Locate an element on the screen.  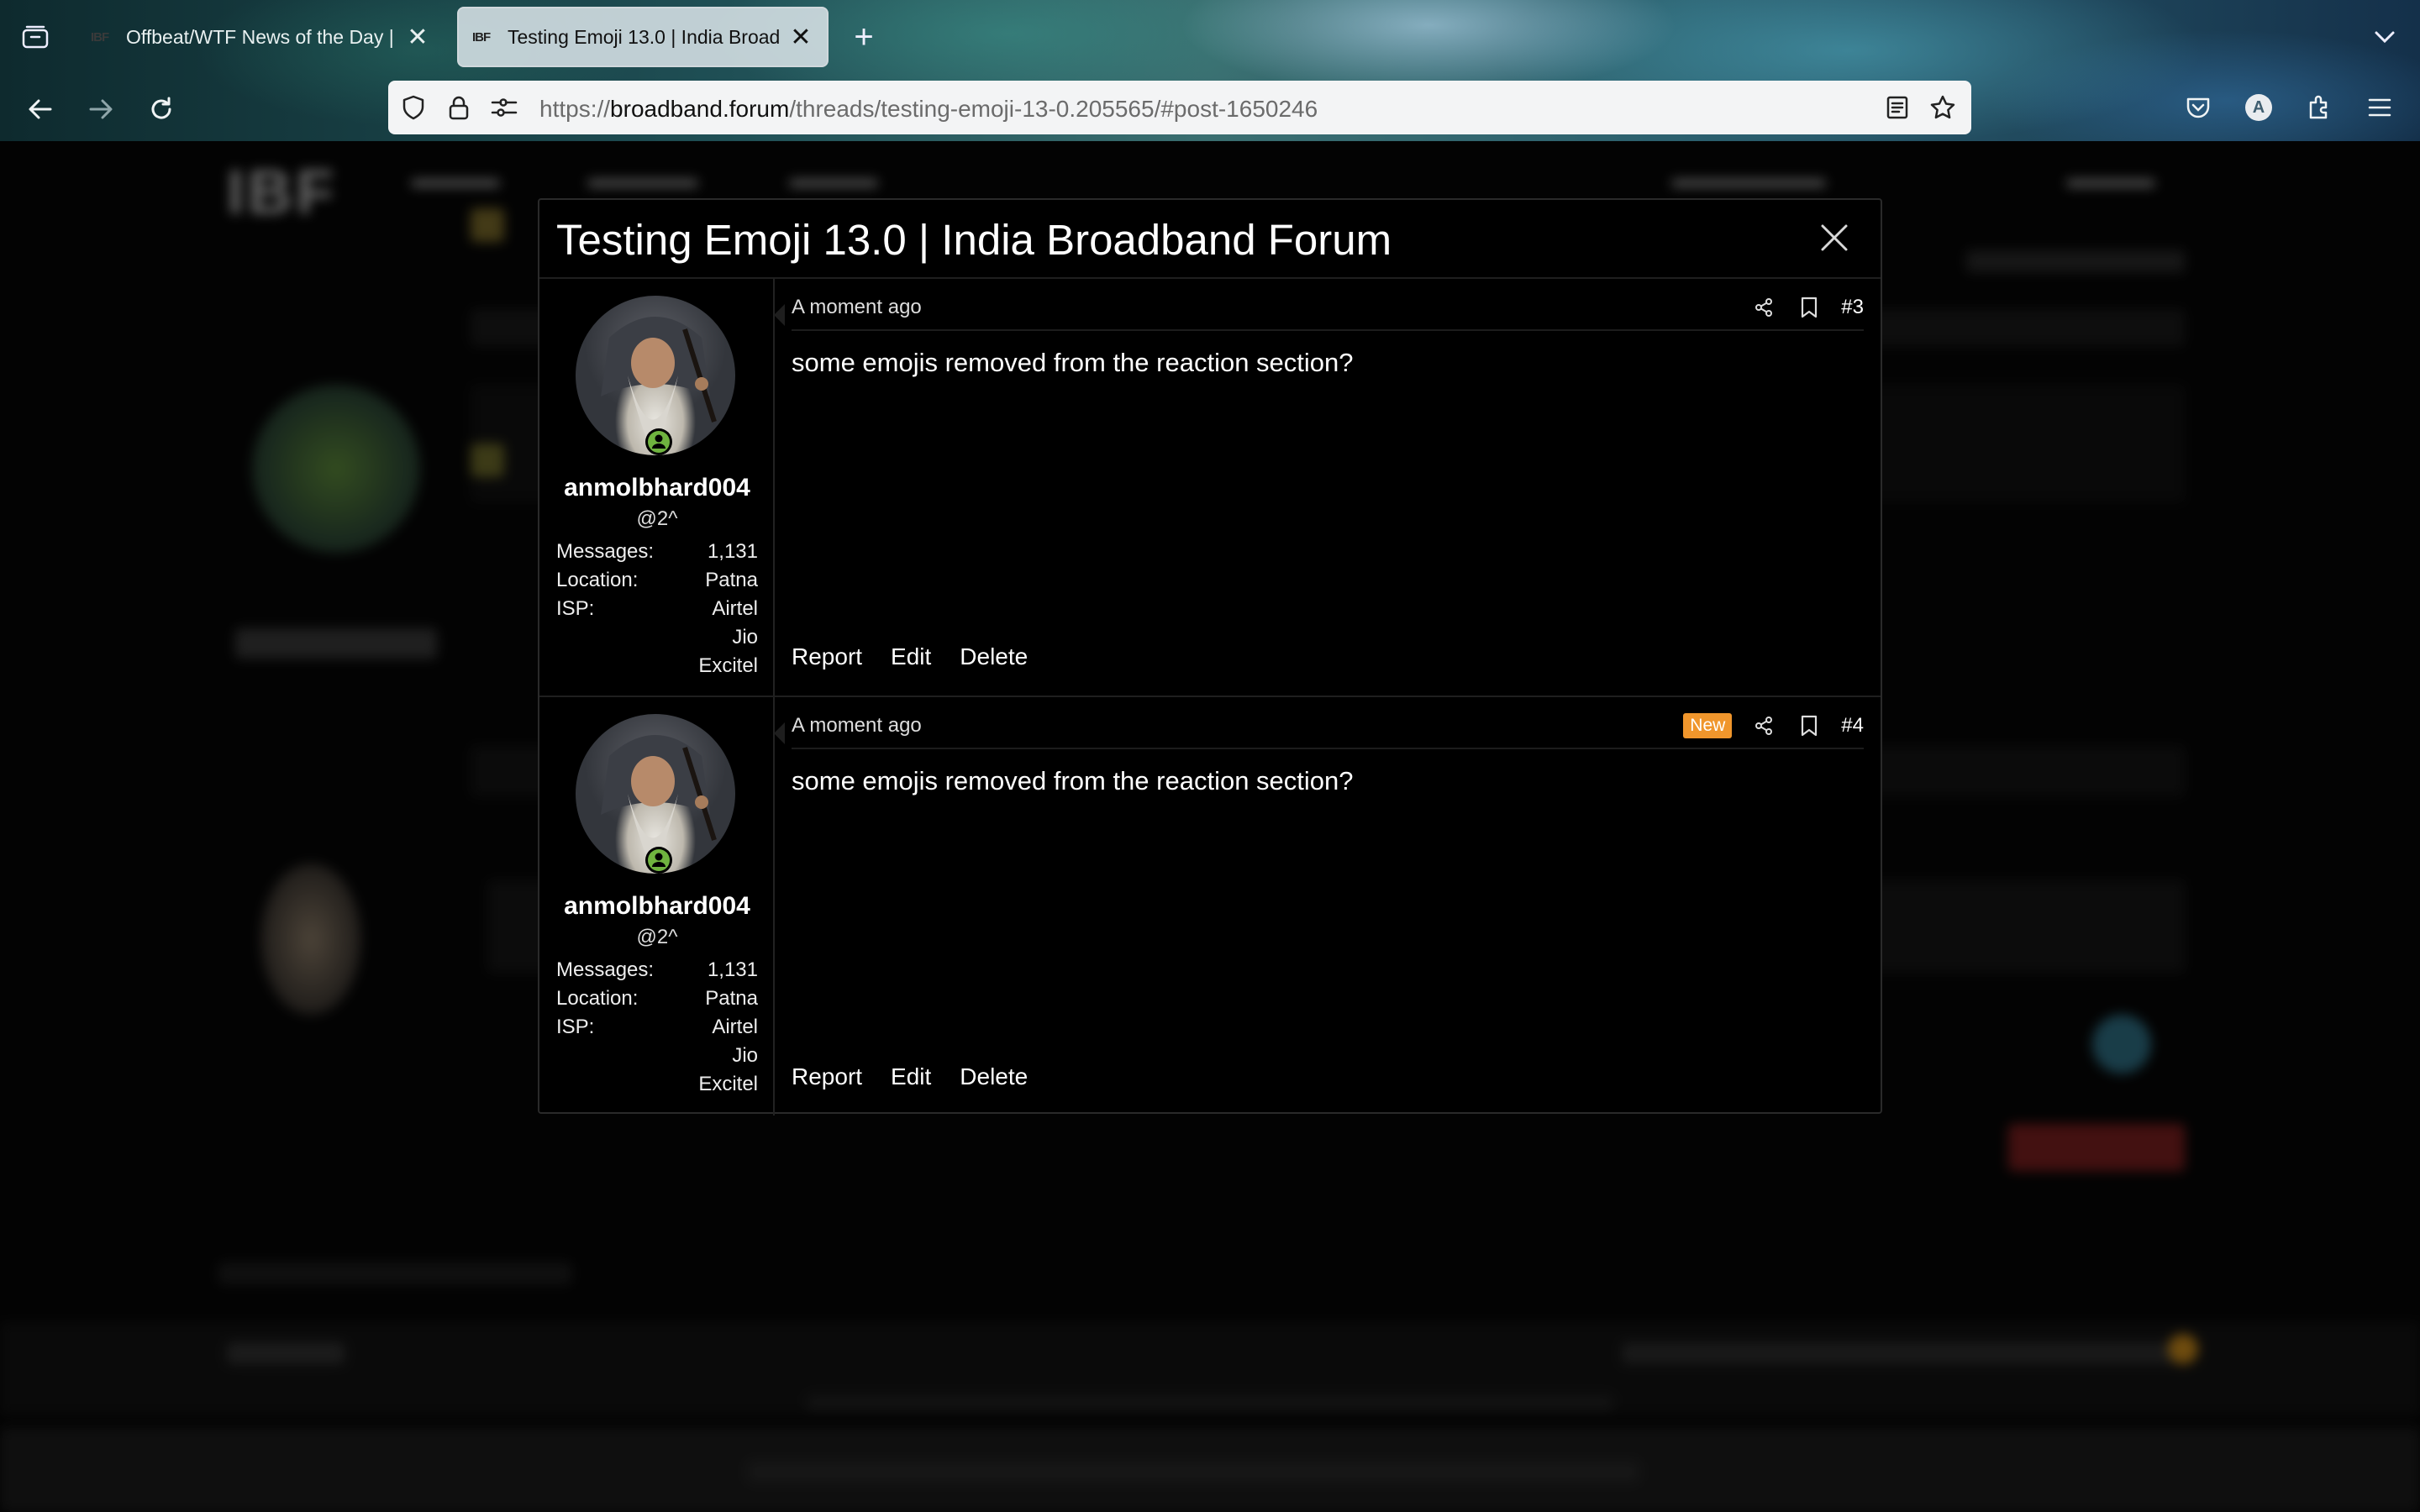
tab-title: Offbeat/WTF News of the Day | I is located at coordinates (261, 36).